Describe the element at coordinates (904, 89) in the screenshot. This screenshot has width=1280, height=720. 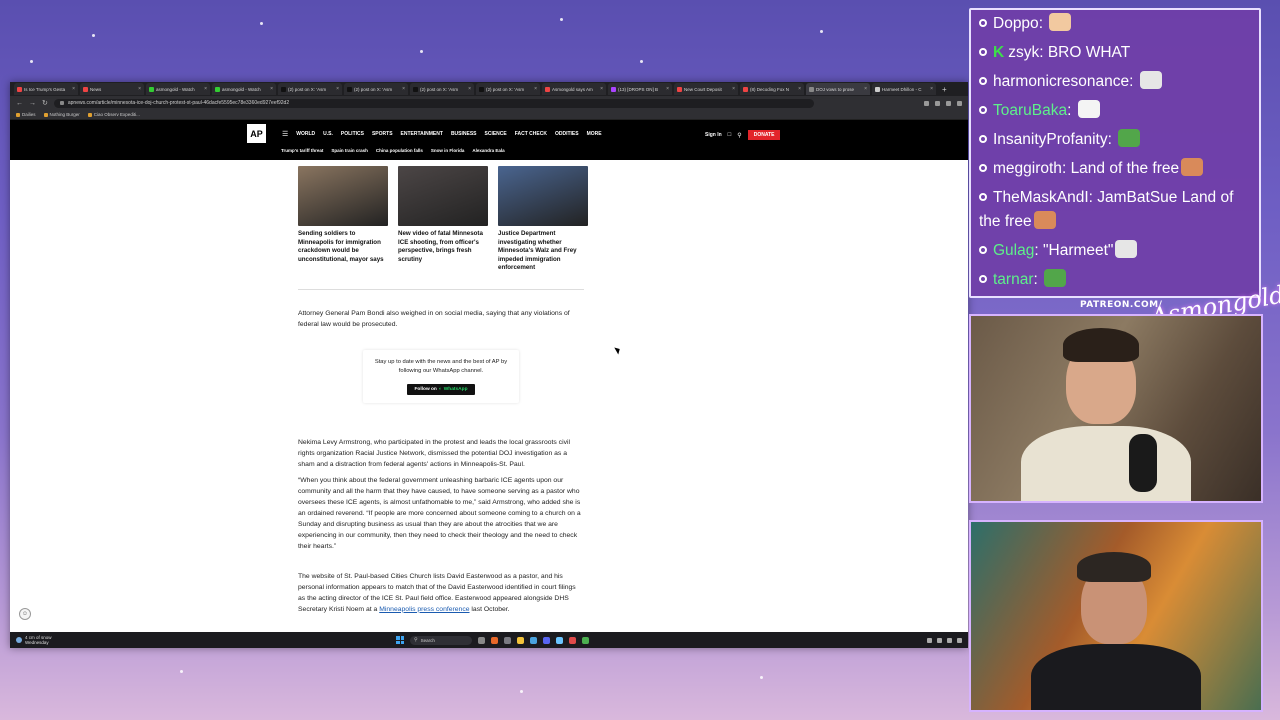
I see `browser-tab: Harmeet Dhillon - C ×` at that location.